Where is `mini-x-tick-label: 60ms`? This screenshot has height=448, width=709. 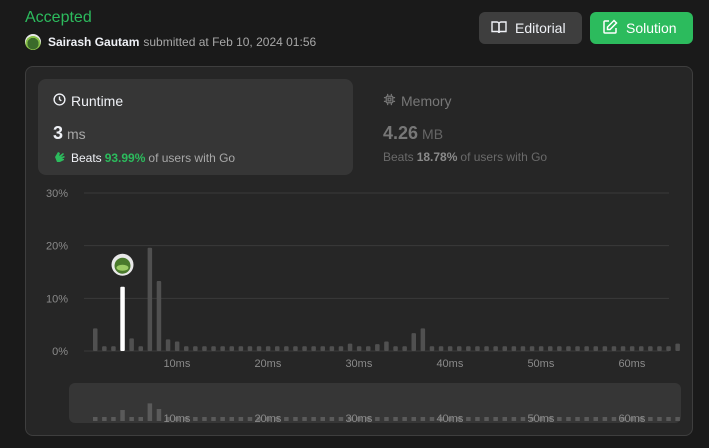
mini-x-tick-label: 60ms is located at coordinates (631, 419).